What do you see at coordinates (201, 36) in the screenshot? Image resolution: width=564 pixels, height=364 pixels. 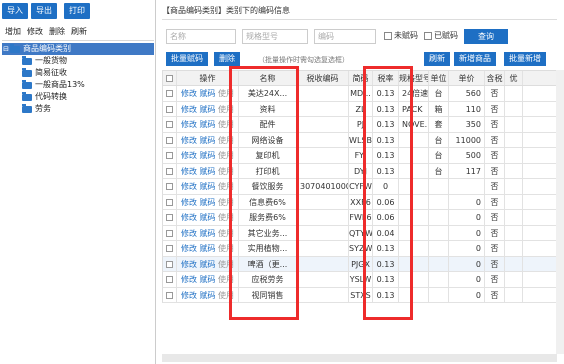 I see `name-search-input: 名称` at bounding box center [201, 36].